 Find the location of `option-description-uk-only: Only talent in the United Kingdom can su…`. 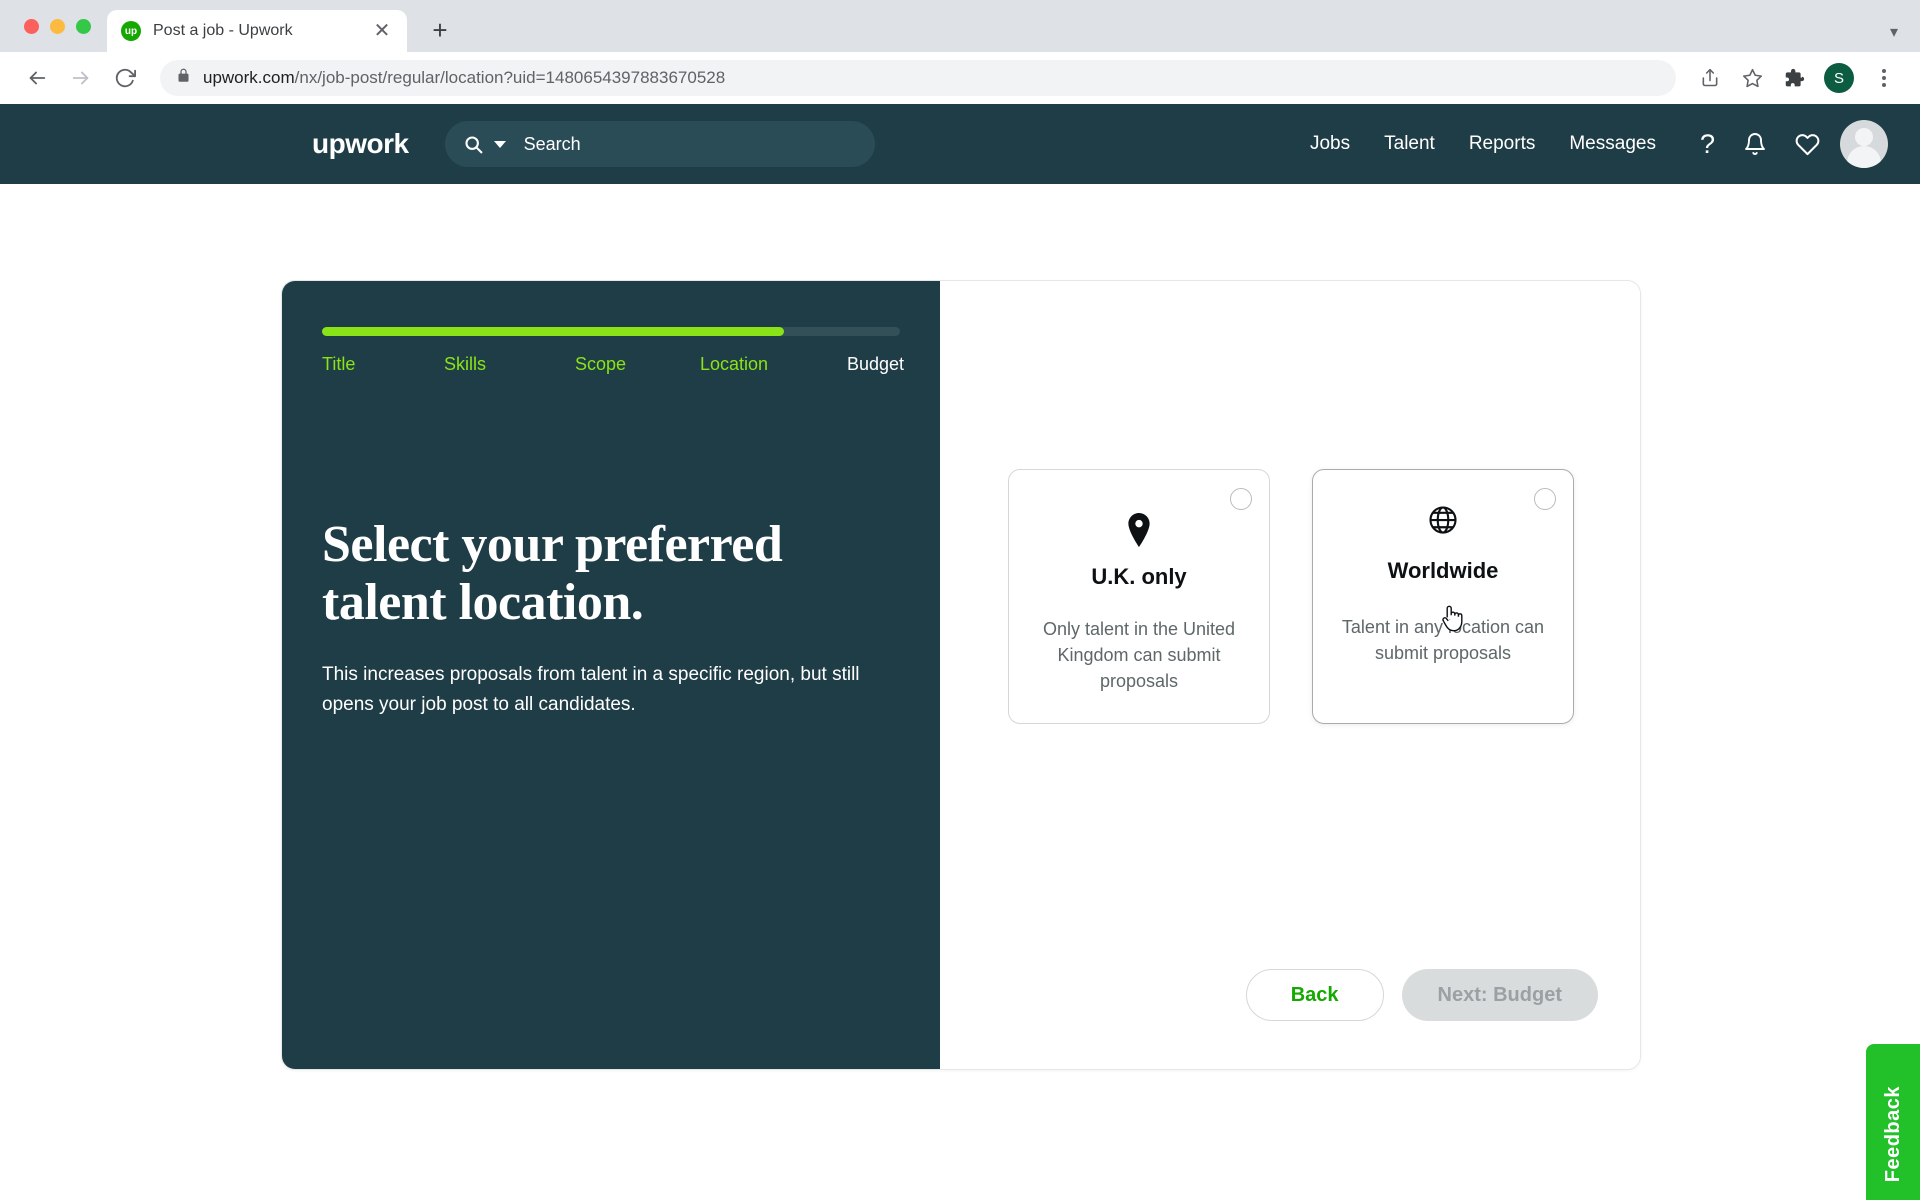

option-description-uk-only: Only talent in the United Kingdom can su… is located at coordinates (1139, 655).